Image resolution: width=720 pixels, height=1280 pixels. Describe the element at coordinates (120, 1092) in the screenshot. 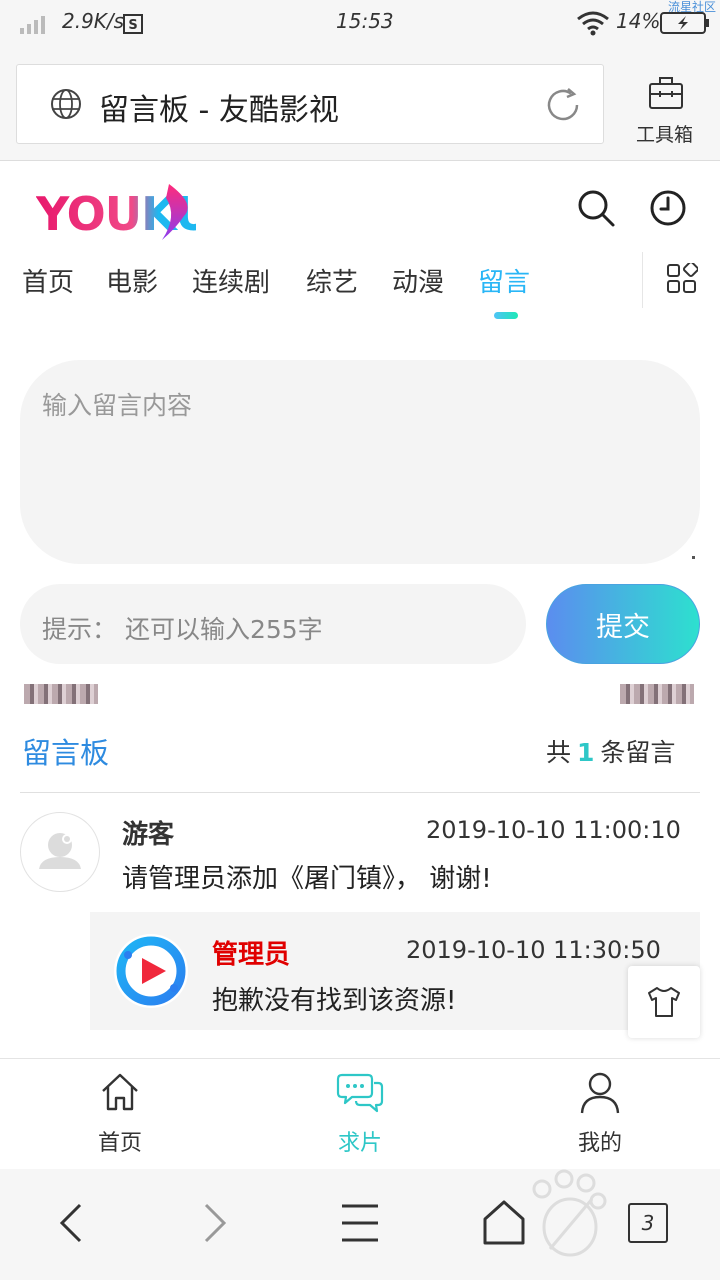

I see `home-icon` at that location.